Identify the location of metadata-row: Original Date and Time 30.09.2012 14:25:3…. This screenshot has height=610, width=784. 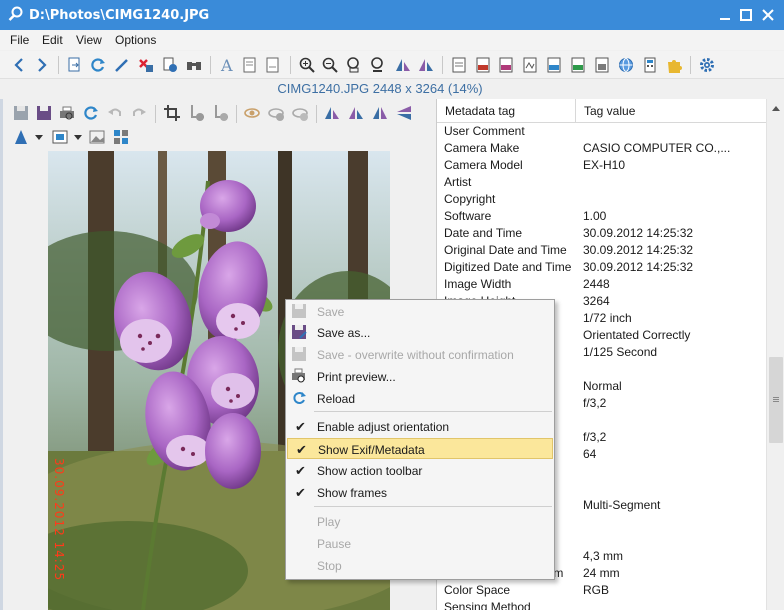
(601, 250).